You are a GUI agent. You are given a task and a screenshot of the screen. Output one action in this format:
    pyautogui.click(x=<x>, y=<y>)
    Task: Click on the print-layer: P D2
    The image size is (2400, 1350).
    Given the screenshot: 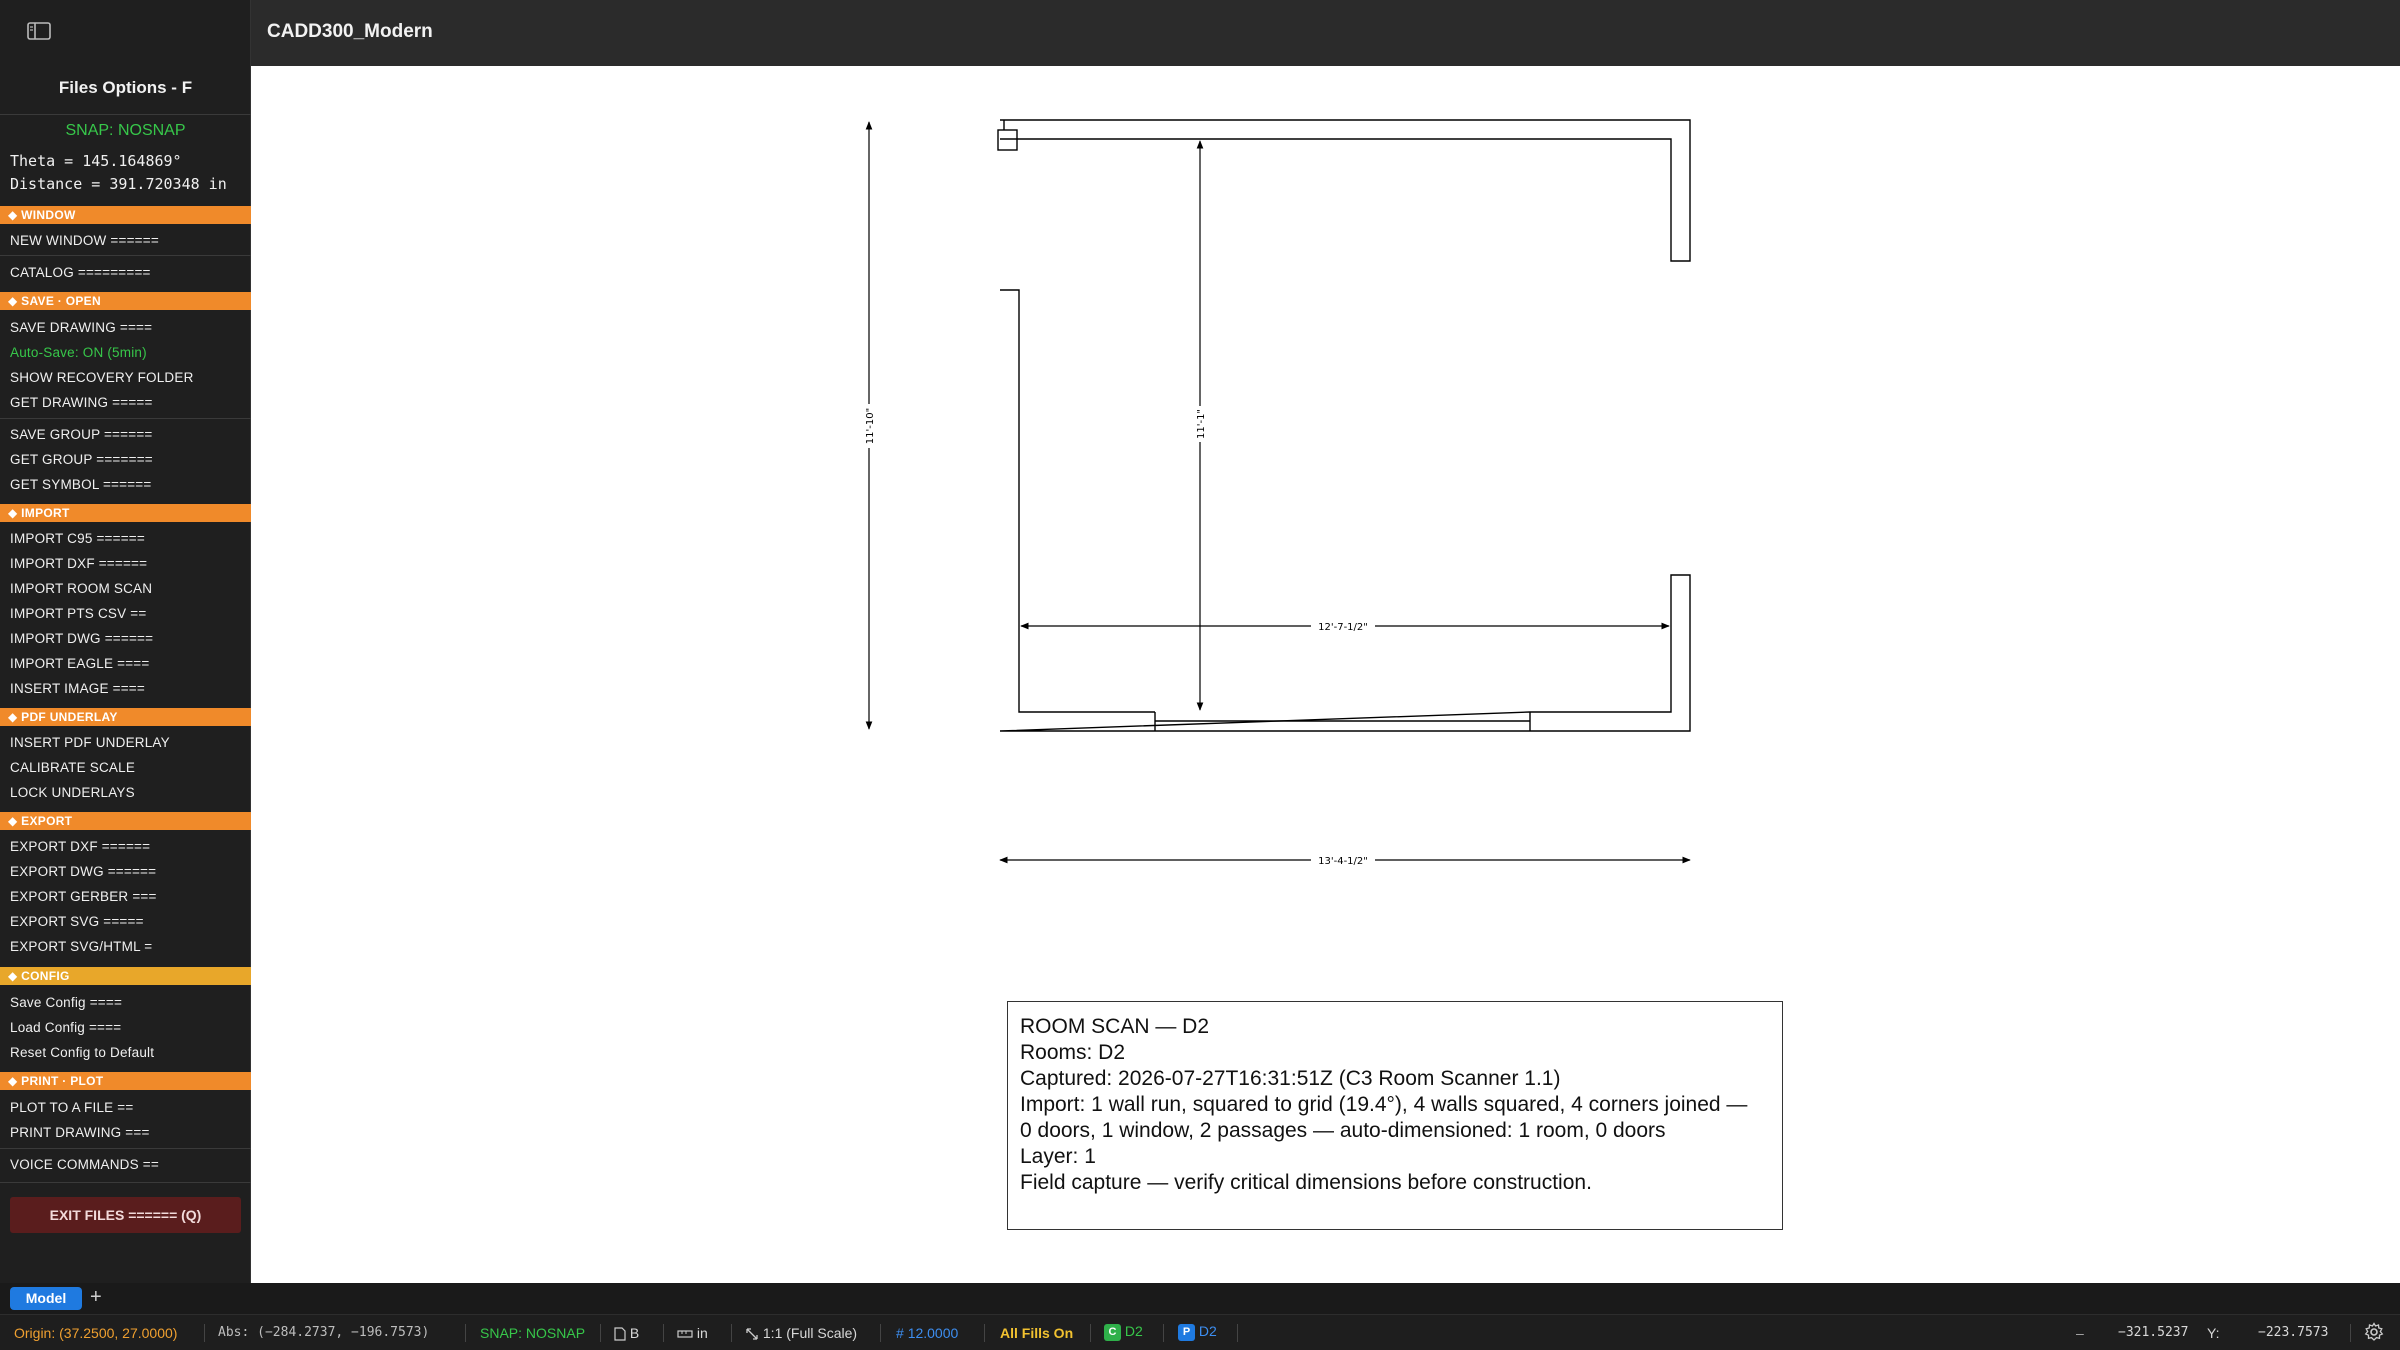 What is the action you would take?
    pyautogui.click(x=1197, y=1332)
    